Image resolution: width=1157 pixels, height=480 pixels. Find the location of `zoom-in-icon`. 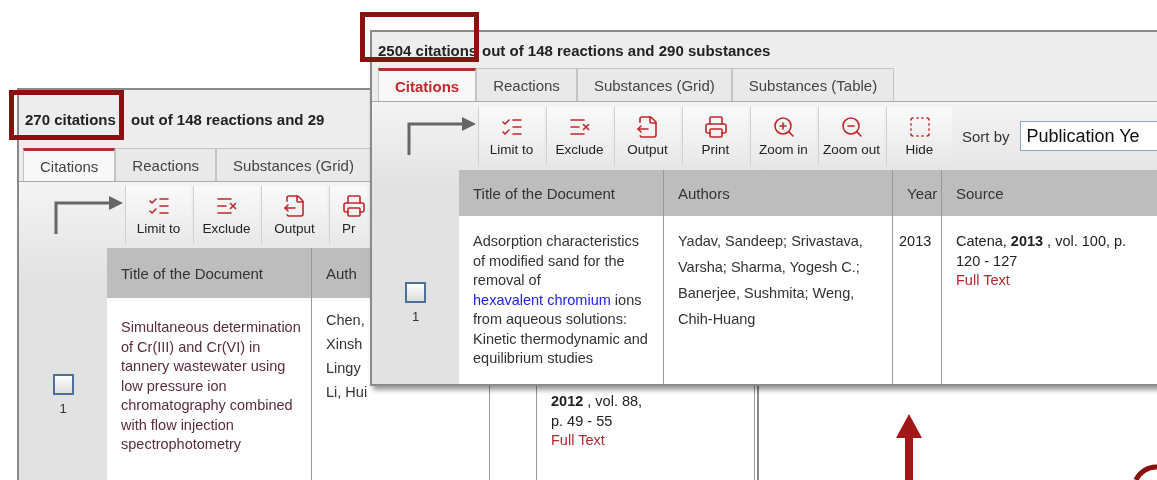

zoom-in-icon is located at coordinates (783, 127).